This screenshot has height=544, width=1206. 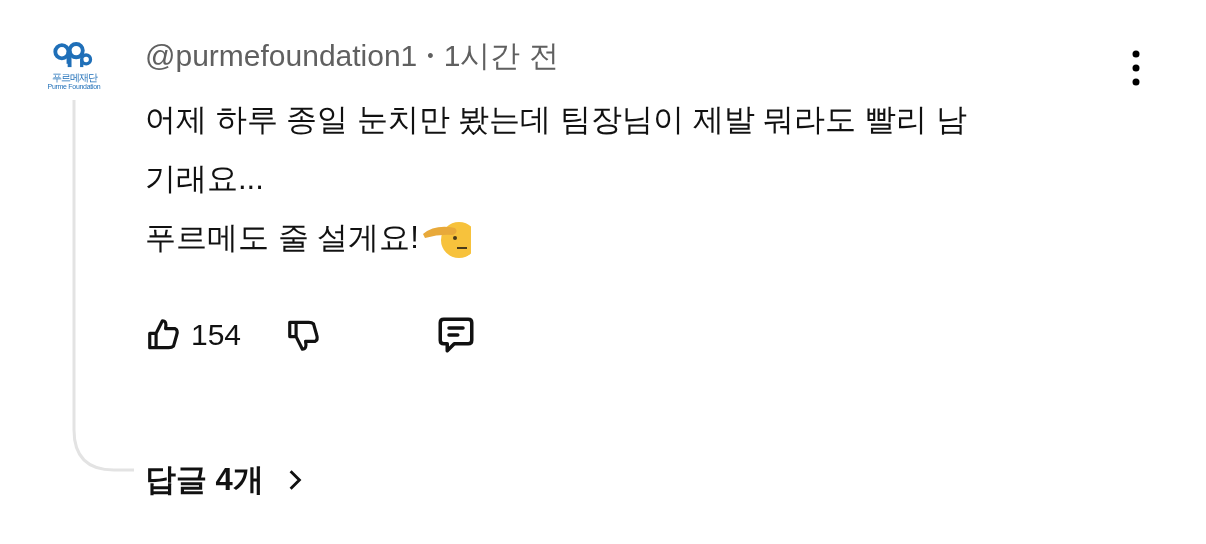 I want to click on comment-text: 어제 하루 종일 눈치만 봤는데 팀장님이 제발 뭐라도 빨리 남, so click(x=556, y=120).